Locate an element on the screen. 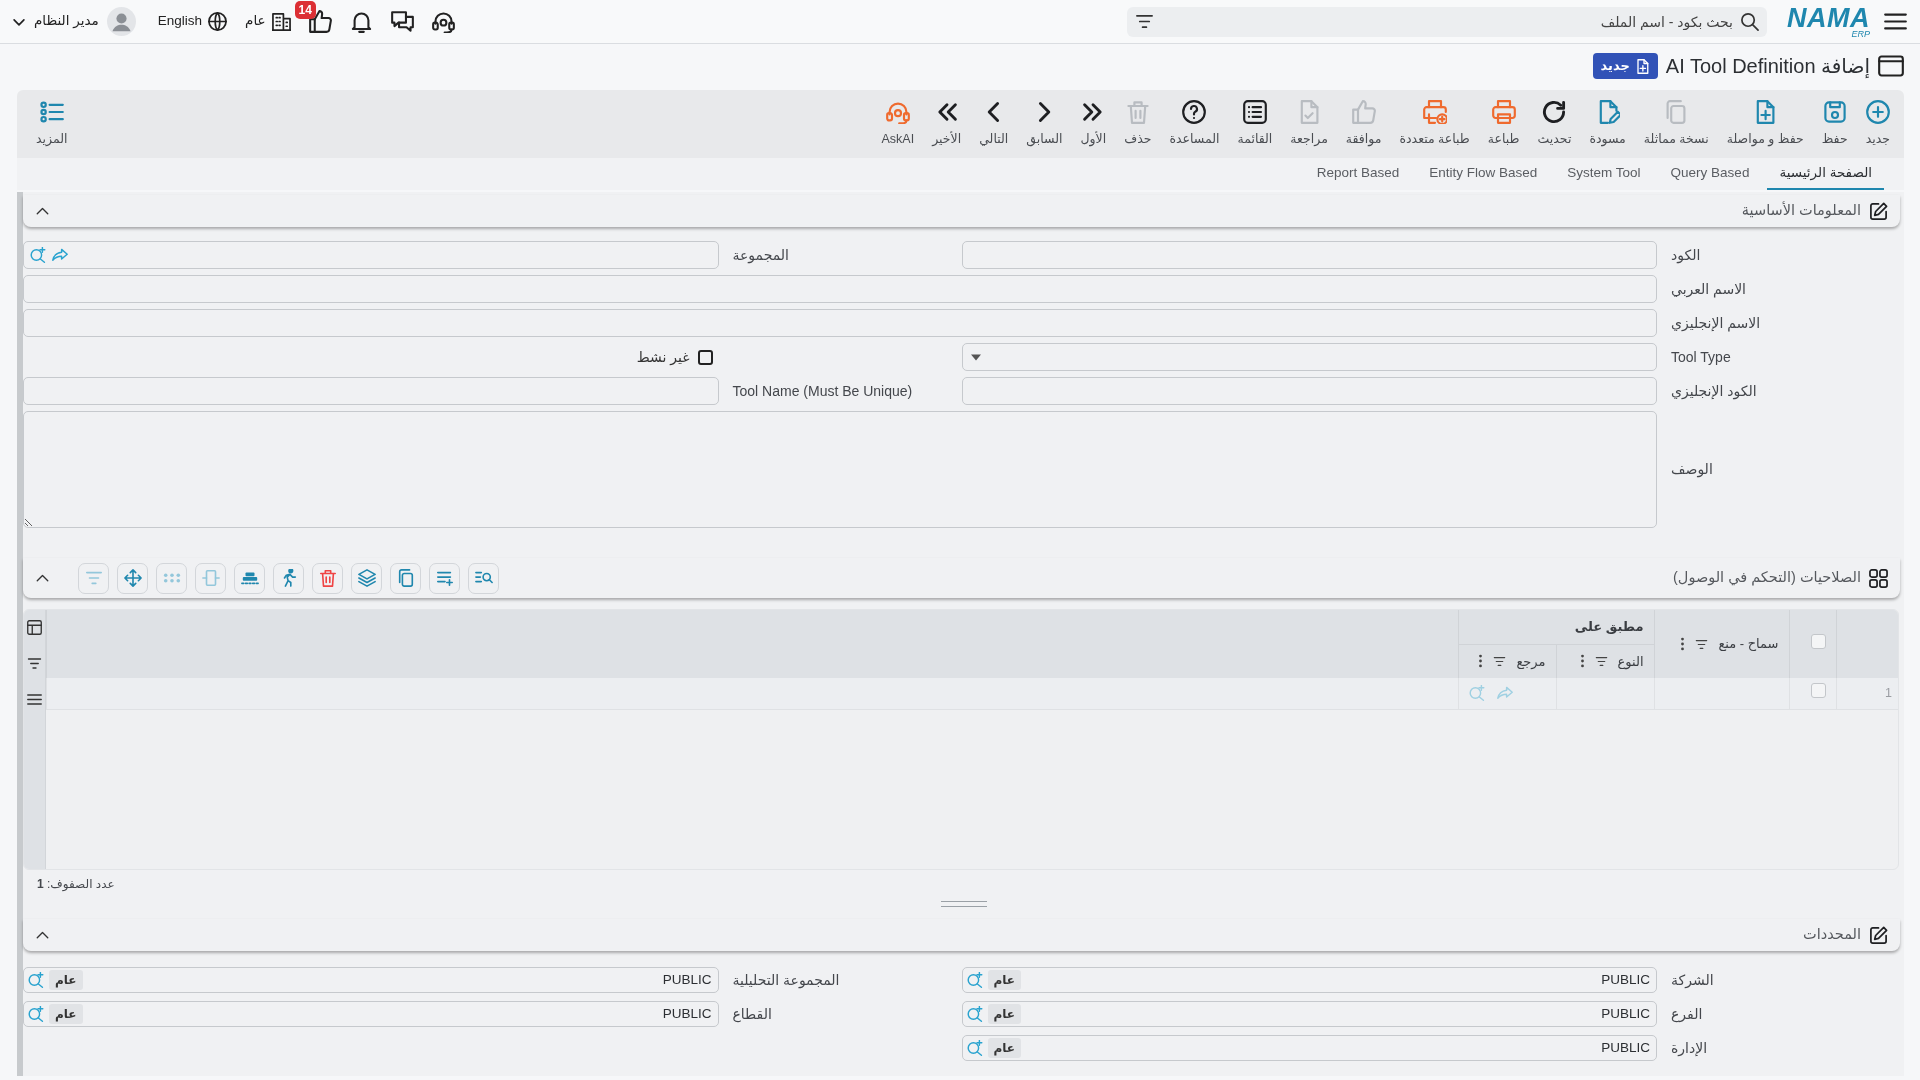  copy-icon is located at coordinates (405, 578).